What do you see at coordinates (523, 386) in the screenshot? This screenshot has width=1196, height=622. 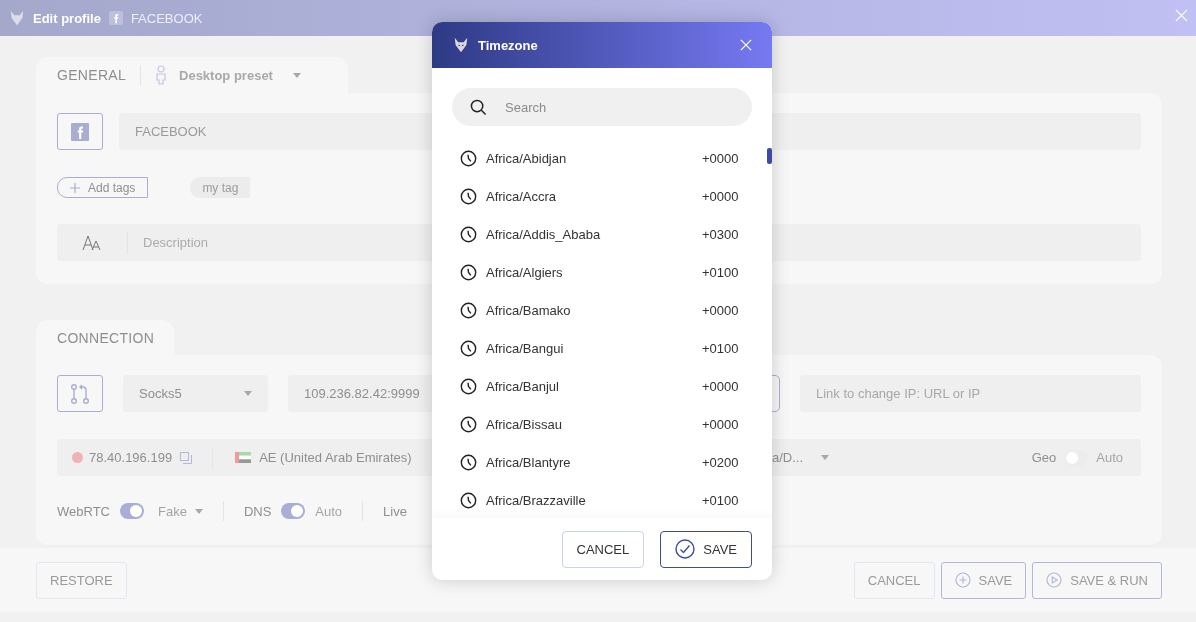 I see `timezone-name: Africa/Banjul` at bounding box center [523, 386].